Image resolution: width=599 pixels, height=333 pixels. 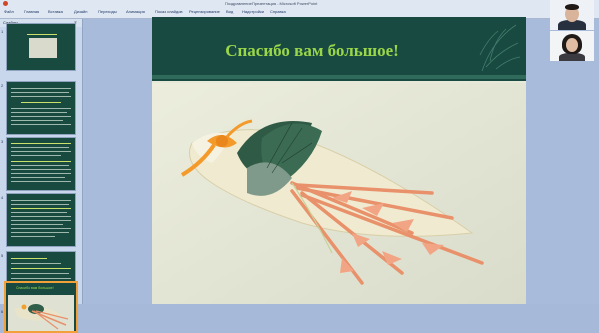 What do you see at coordinates (278, 11) in the screenshot?
I see `tab-help: Справка` at bounding box center [278, 11].